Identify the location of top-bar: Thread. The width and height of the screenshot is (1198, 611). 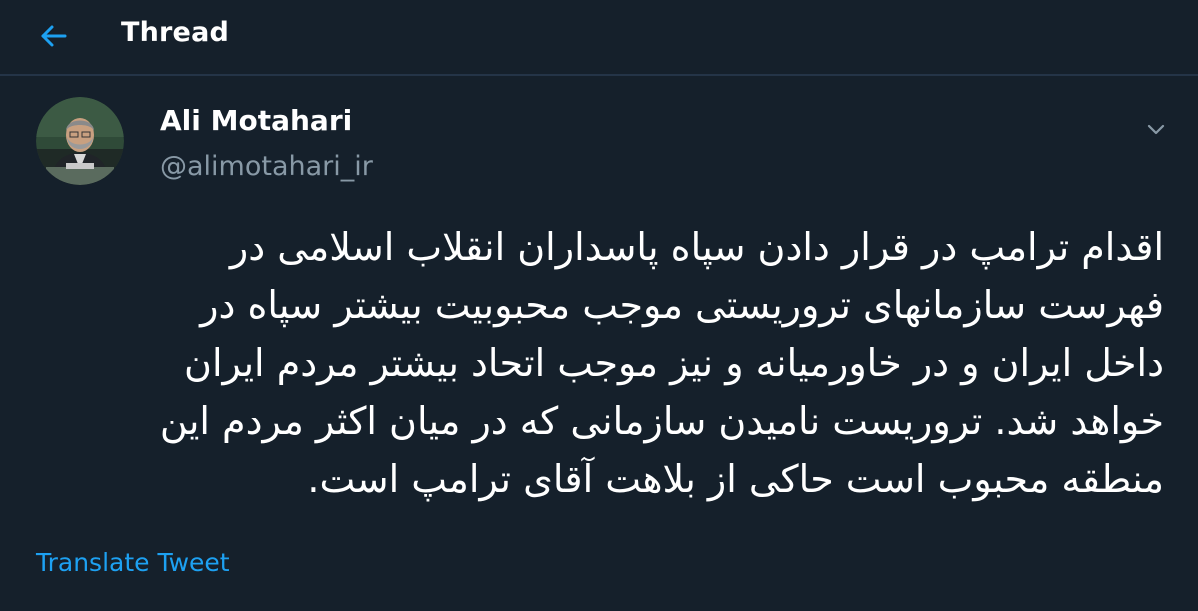
(599, 38).